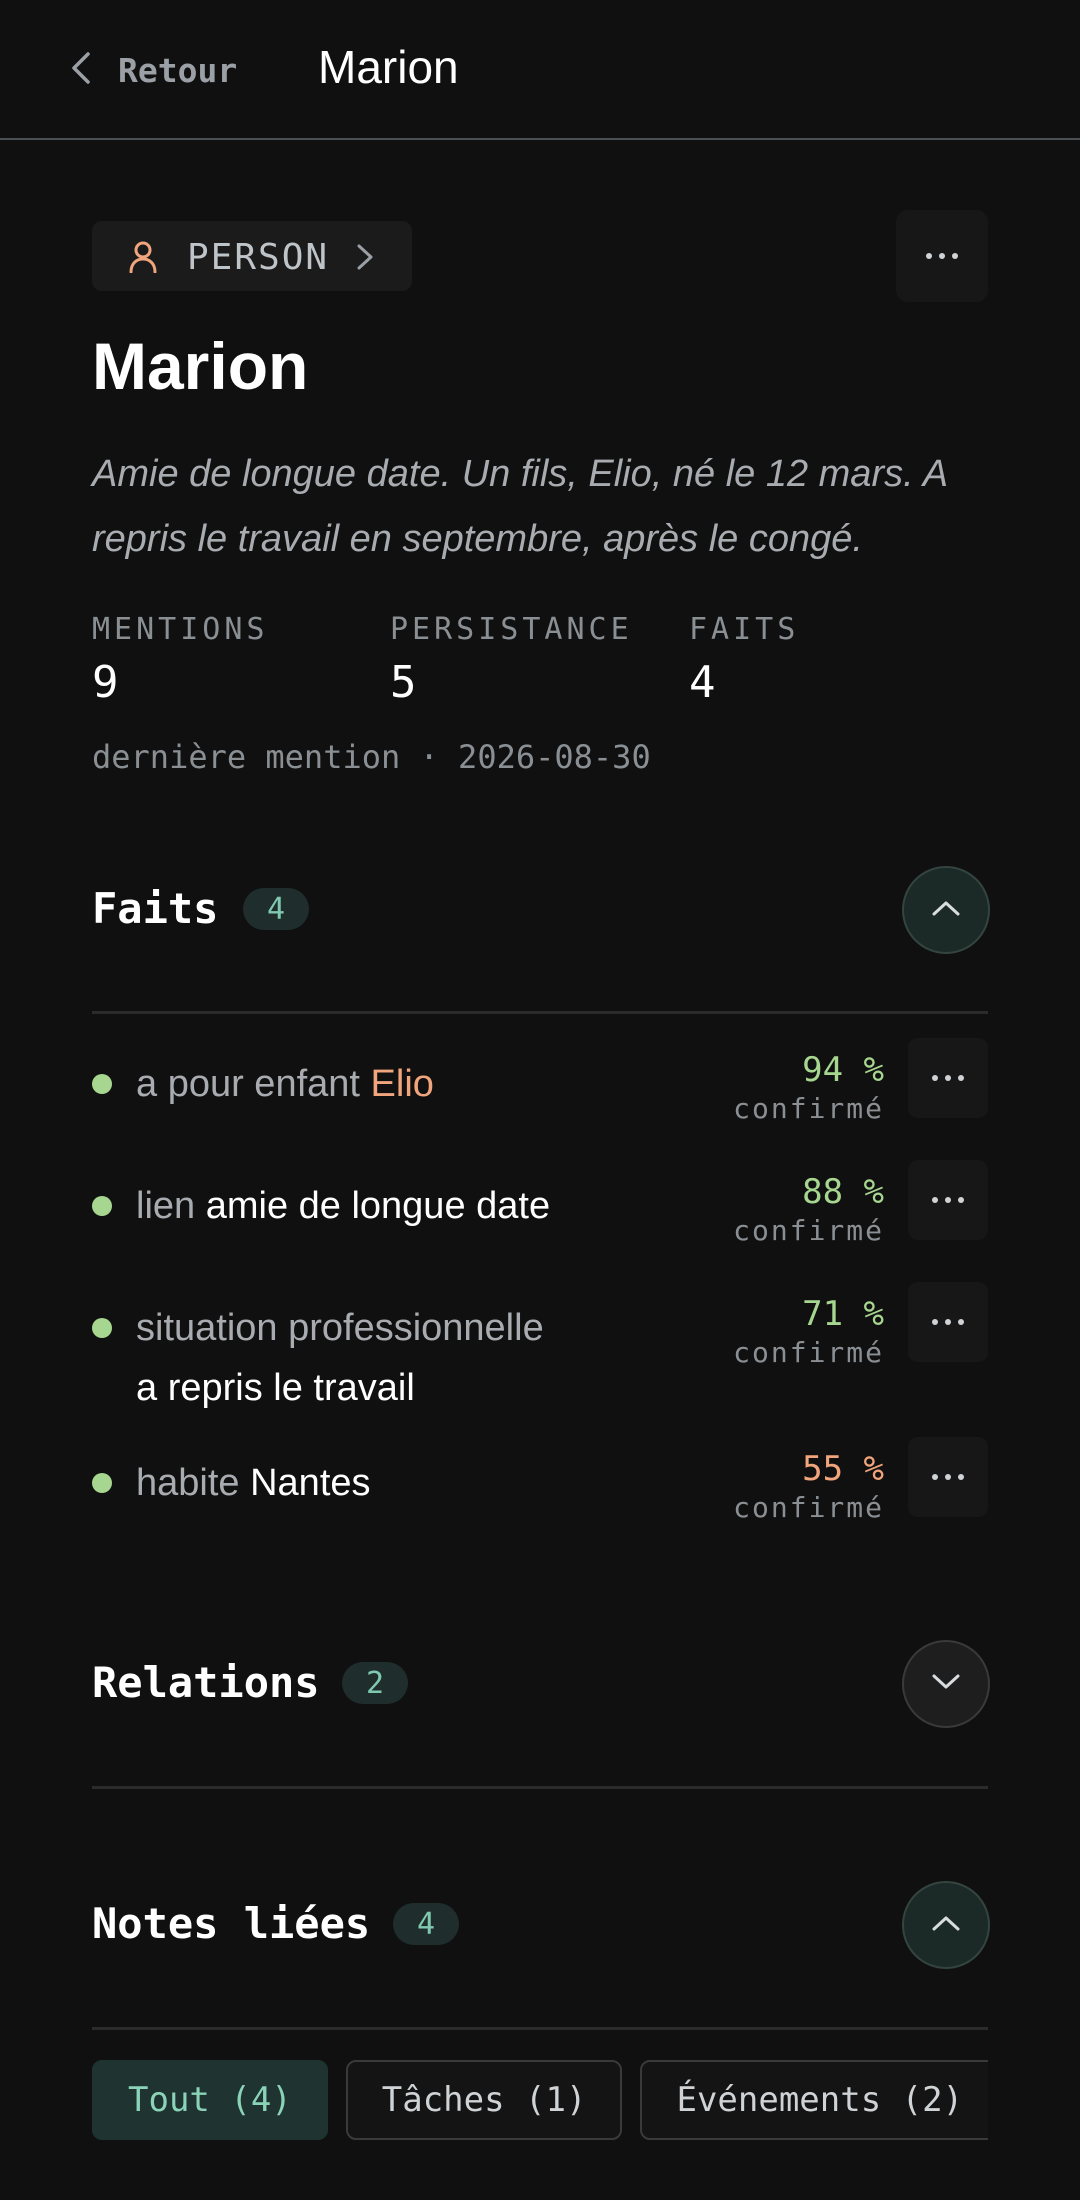 This screenshot has width=1080, height=2200. I want to click on chevron-right-icon, so click(365, 259).